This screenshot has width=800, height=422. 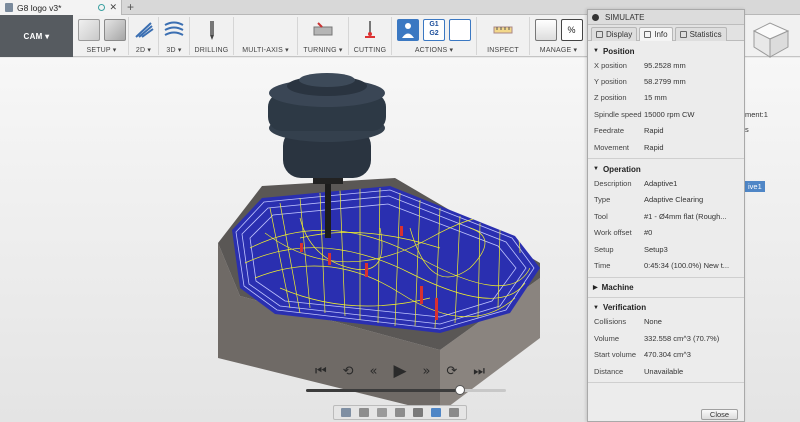 What do you see at coordinates (666, 17) in the screenshot?
I see `panel-header: SIMULATE` at bounding box center [666, 17].